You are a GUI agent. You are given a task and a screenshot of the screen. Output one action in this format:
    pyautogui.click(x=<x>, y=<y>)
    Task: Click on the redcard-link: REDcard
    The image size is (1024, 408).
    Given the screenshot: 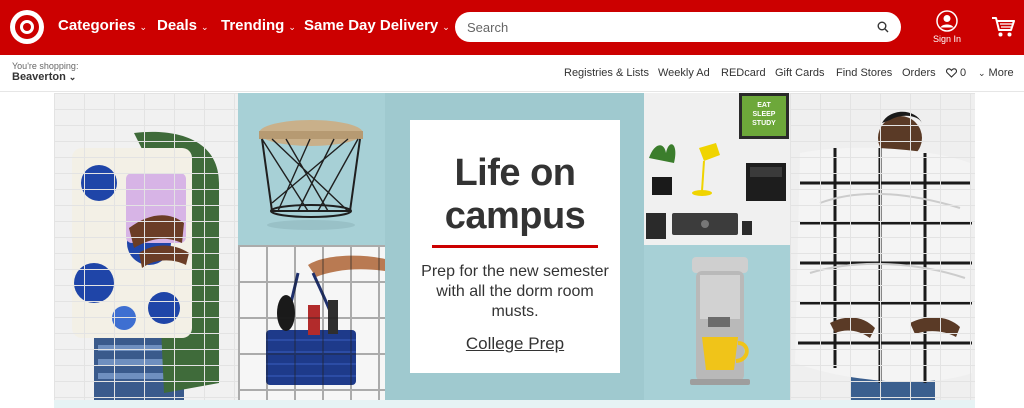 What is the action you would take?
    pyautogui.click(x=743, y=73)
    